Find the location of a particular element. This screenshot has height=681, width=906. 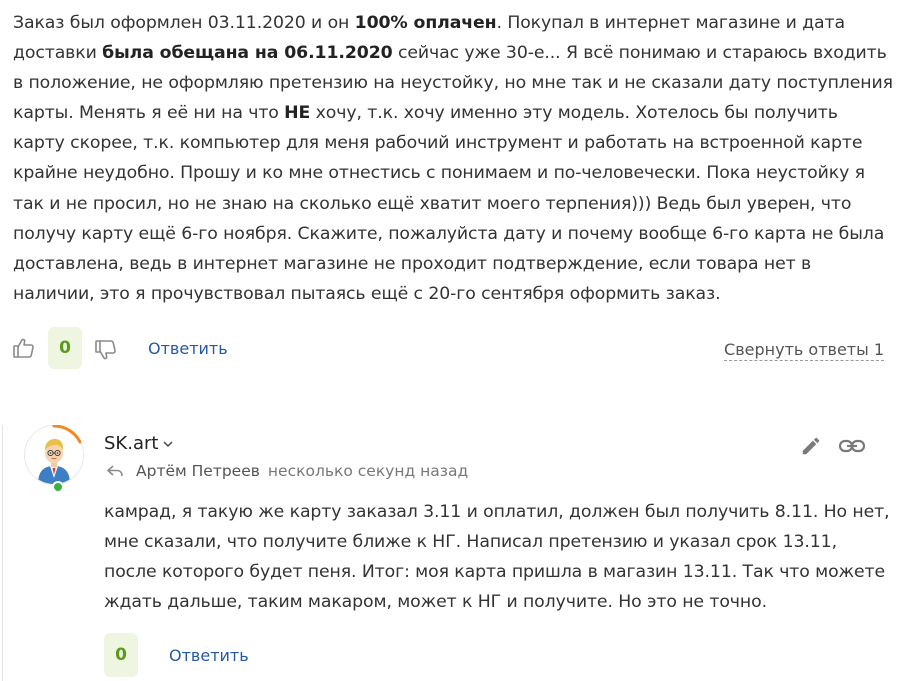

collapse-replies-link: Свернуть ответы 1 is located at coordinates (804, 350).